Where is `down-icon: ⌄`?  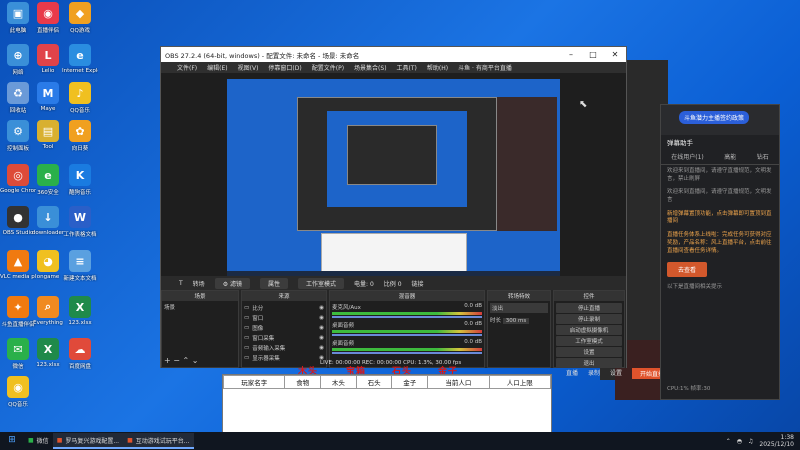 down-icon: ⌄ is located at coordinates (195, 360).